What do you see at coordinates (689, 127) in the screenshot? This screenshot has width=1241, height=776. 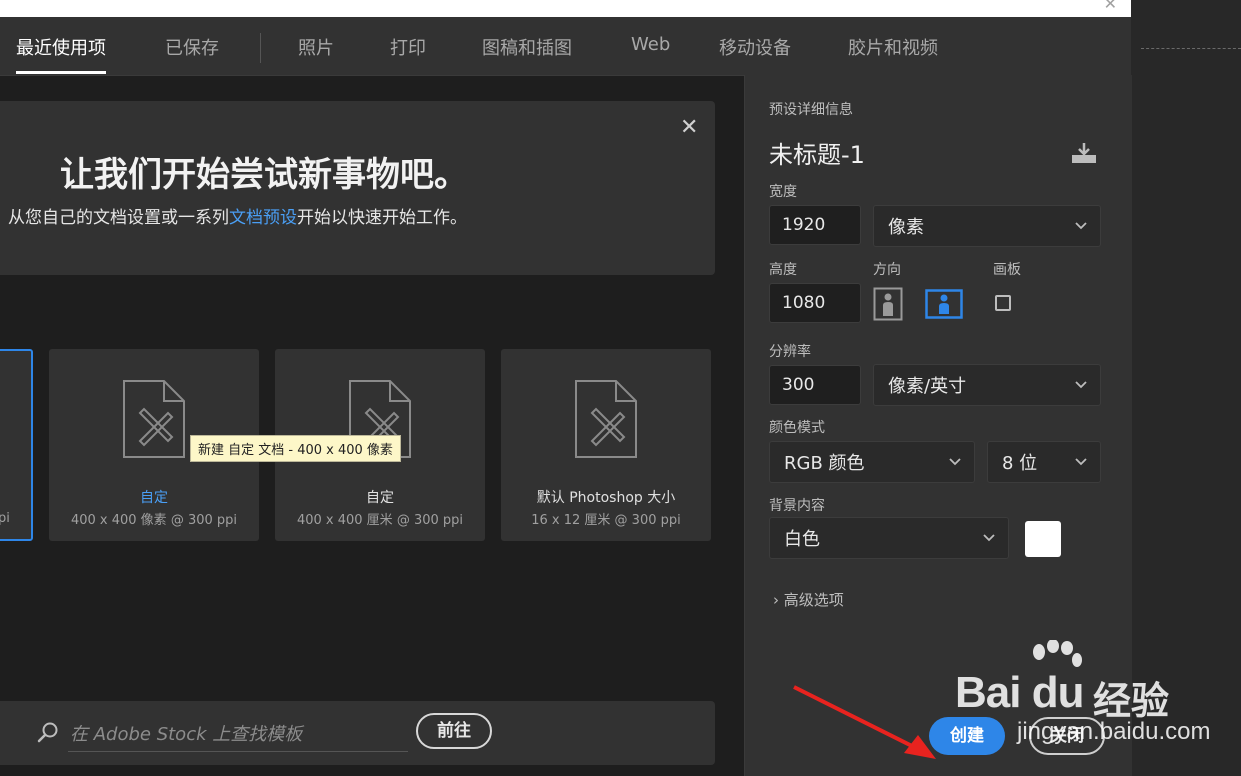 I see `close-banner-icon: ✕` at bounding box center [689, 127].